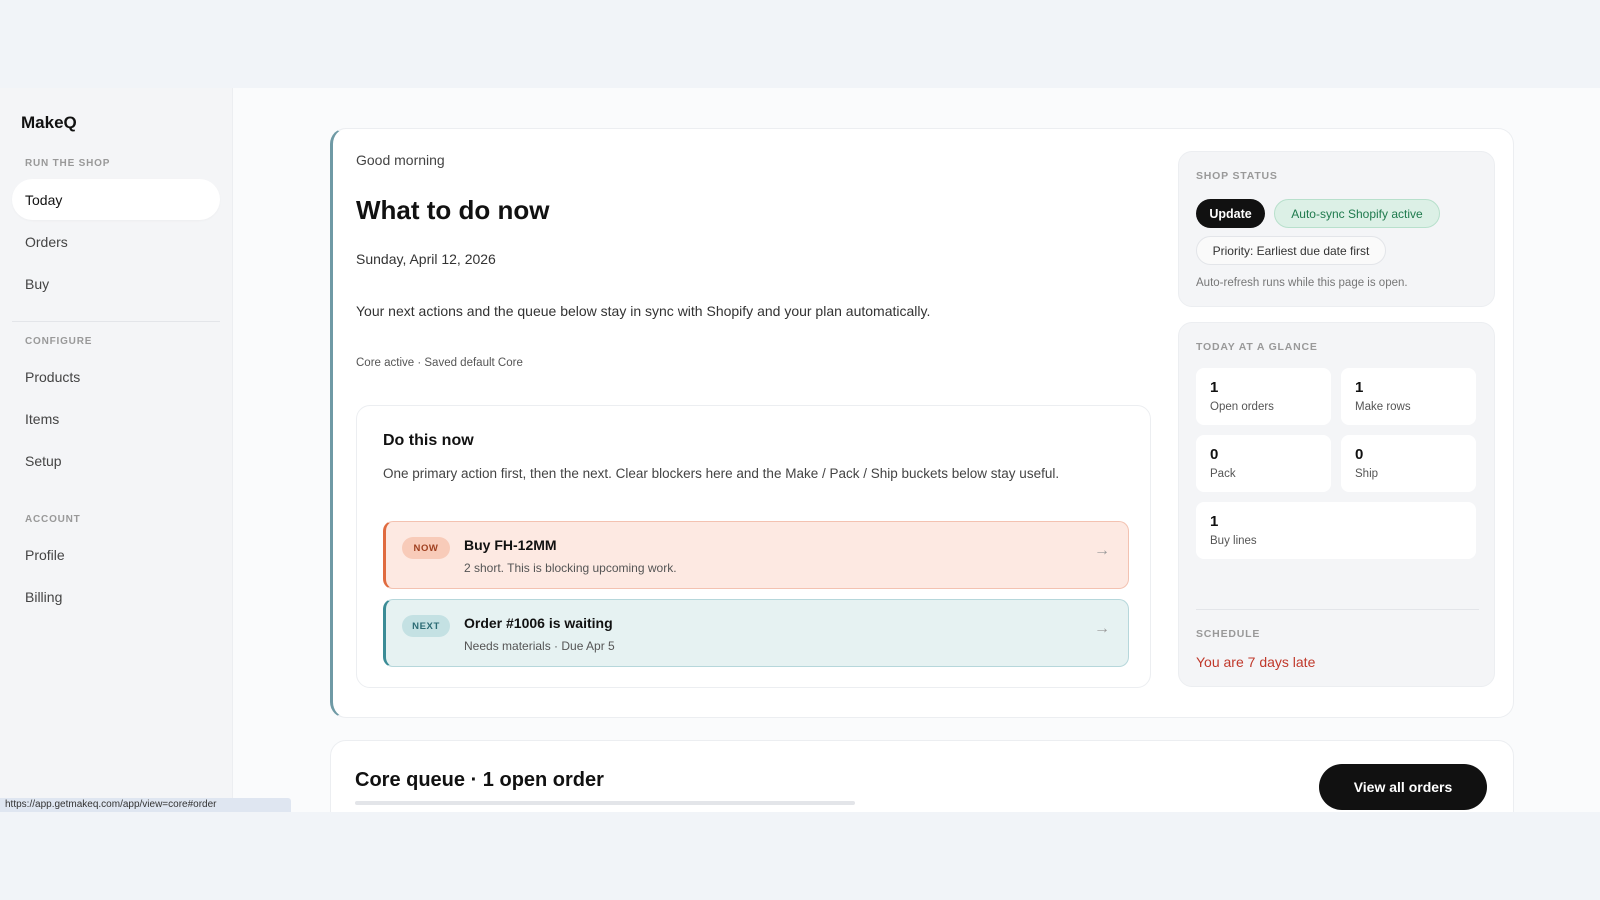 The width and height of the screenshot is (1600, 900). Describe the element at coordinates (116, 321) in the screenshot. I see `nav-divider` at that location.